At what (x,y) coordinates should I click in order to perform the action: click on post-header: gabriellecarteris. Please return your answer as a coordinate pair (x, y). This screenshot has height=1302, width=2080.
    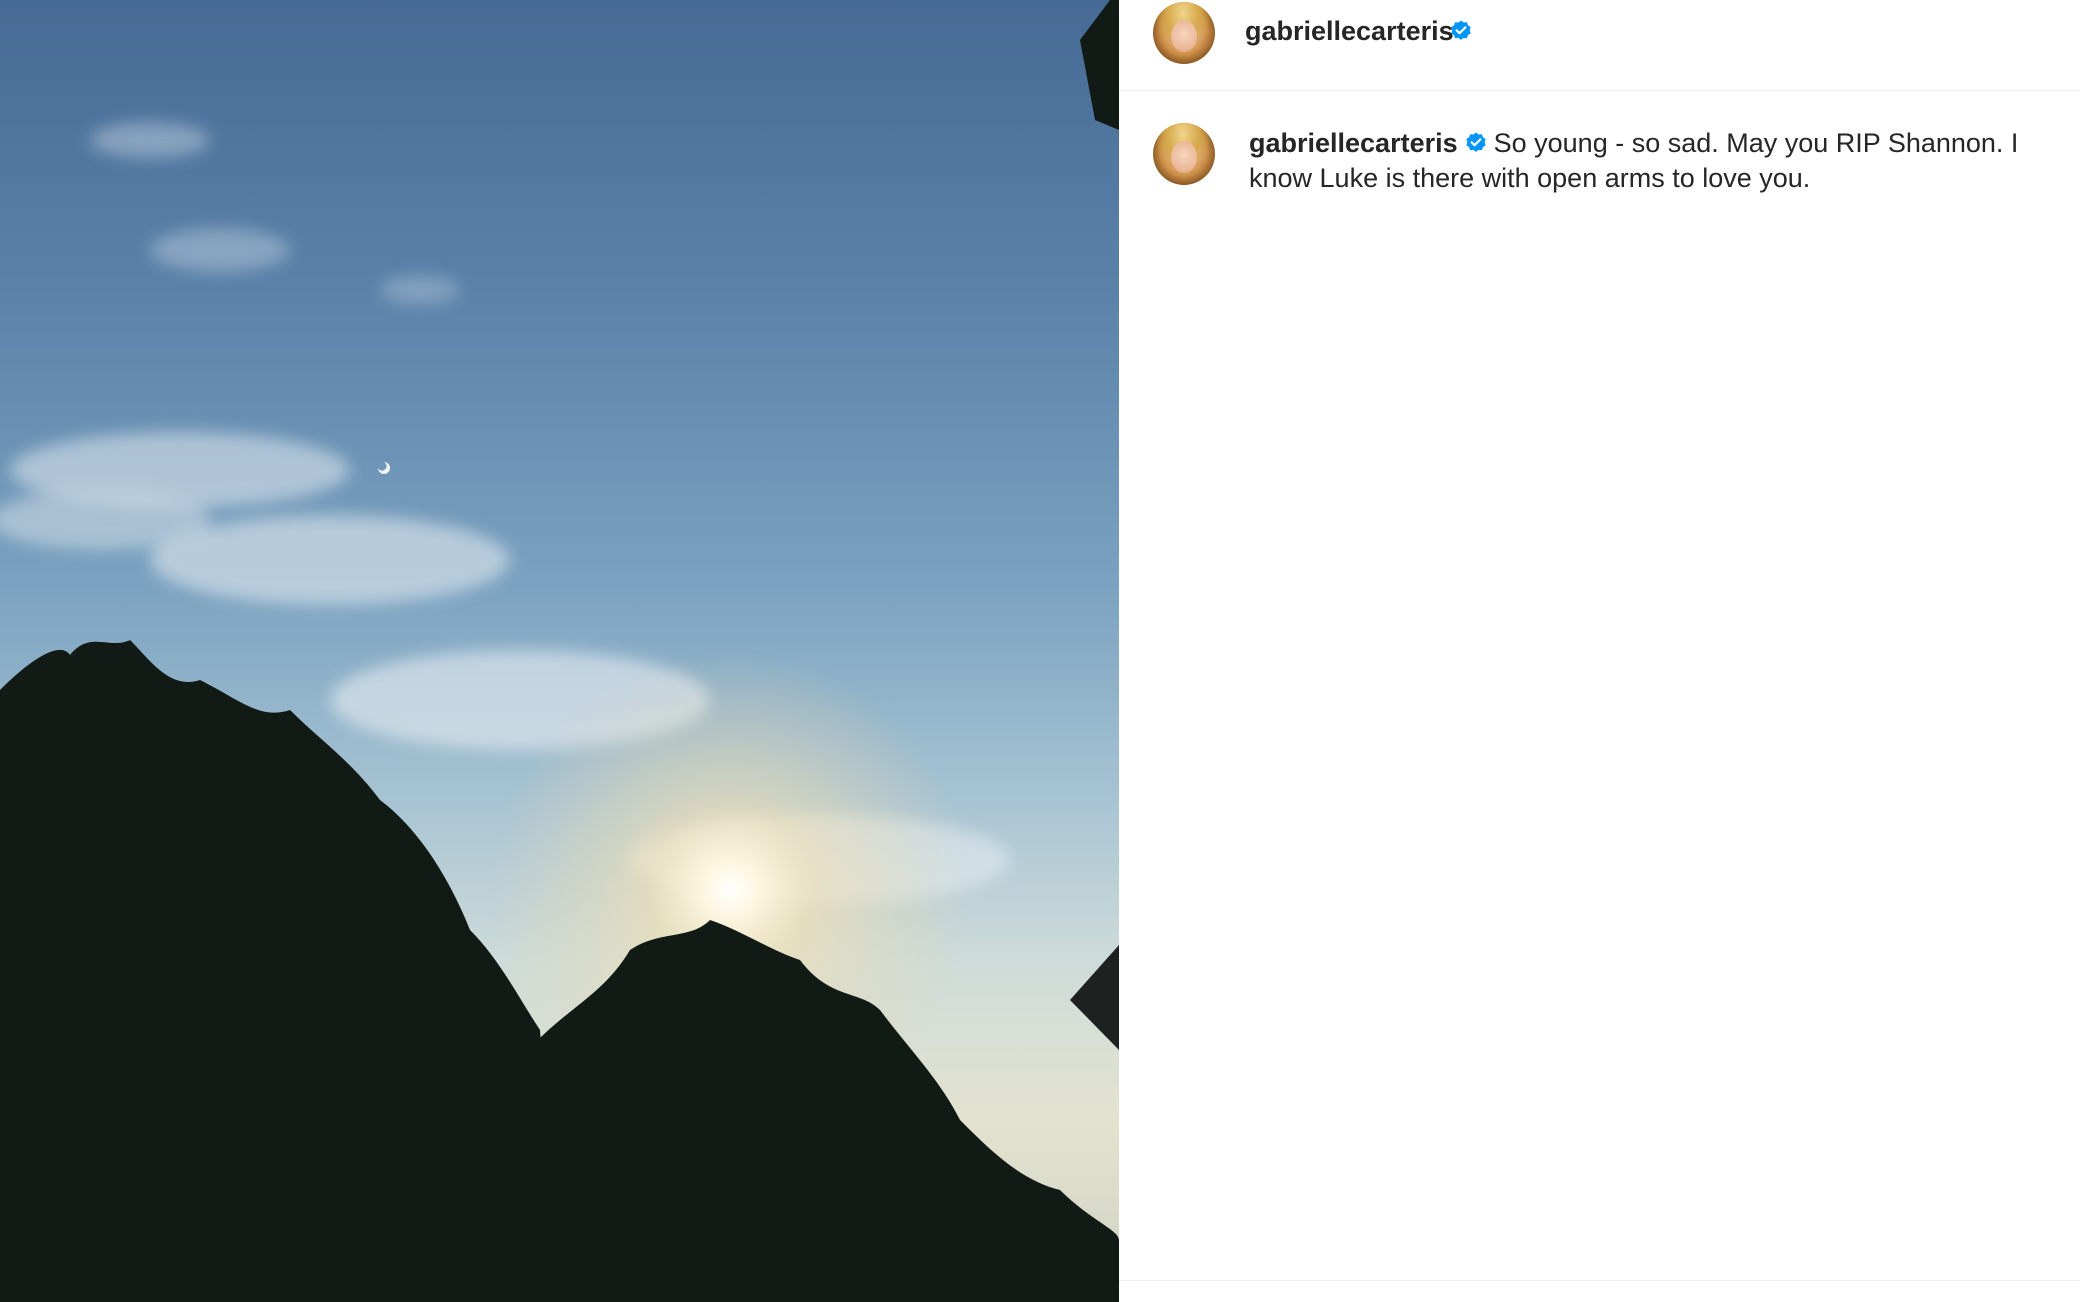
    Looking at the image, I should click on (1599, 45).